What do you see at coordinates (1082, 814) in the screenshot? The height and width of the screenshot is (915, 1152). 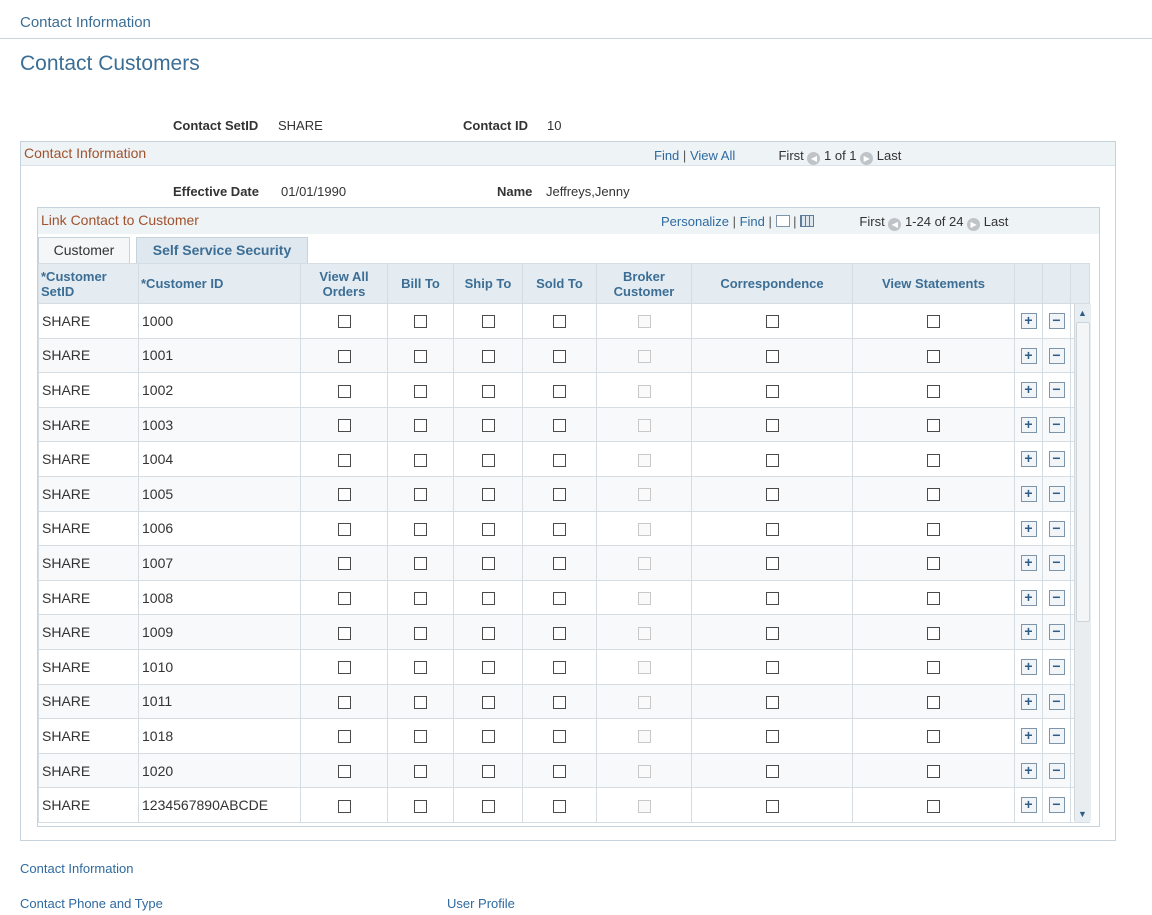 I see `scroll-down-icon: ▼` at bounding box center [1082, 814].